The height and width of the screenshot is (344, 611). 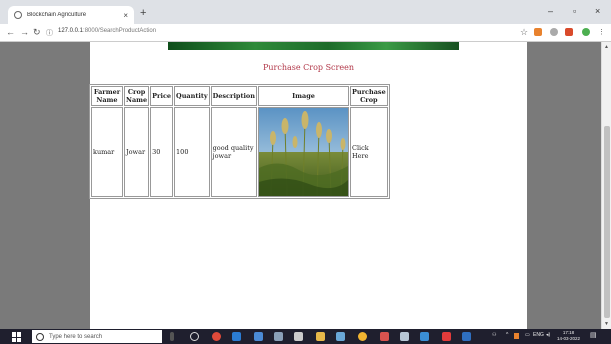 I want to click on chrome-icon, so click(x=362, y=336).